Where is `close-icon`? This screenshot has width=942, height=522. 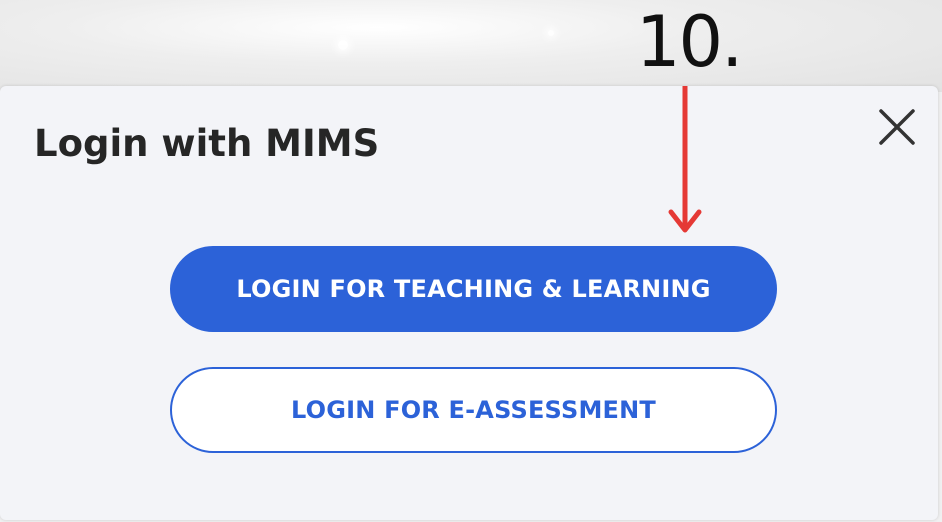
close-icon is located at coordinates (897, 127).